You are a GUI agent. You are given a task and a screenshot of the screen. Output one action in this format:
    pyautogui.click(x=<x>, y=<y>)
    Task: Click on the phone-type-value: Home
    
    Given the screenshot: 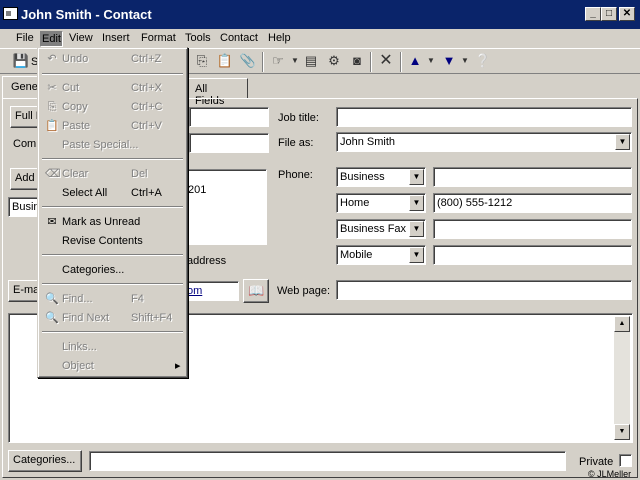 What is the action you would take?
    pyautogui.click(x=355, y=203)
    